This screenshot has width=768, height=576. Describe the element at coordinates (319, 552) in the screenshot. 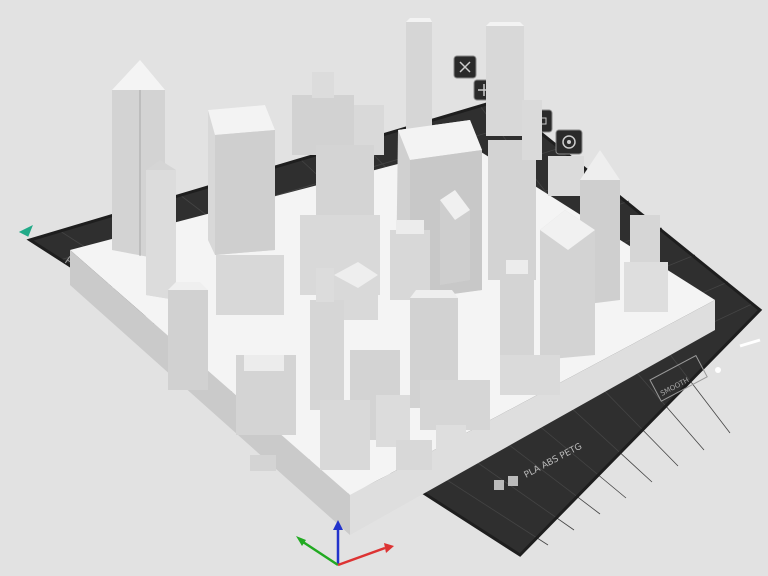

I see `y-axis-icon` at that location.